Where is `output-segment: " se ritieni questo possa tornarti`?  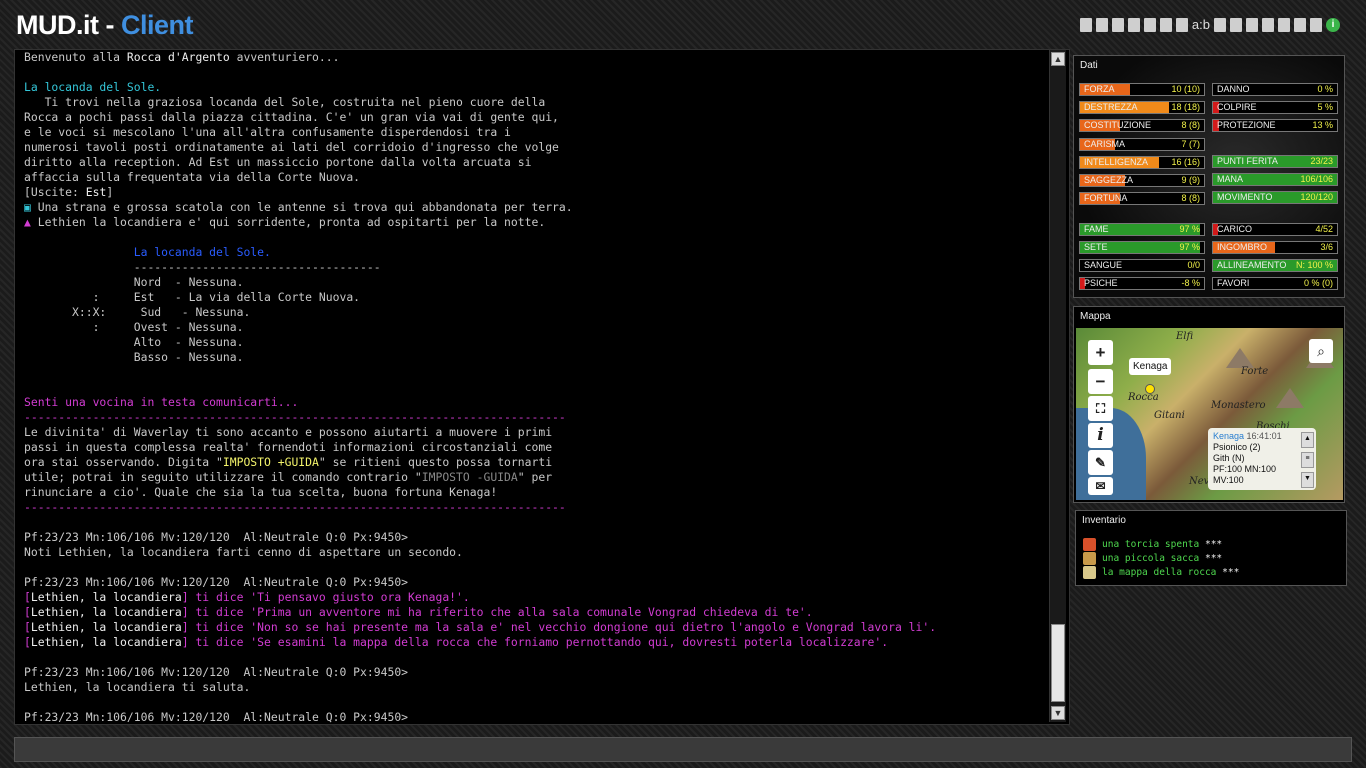 output-segment: " se ritieni questo possa tornarti is located at coordinates (435, 462).